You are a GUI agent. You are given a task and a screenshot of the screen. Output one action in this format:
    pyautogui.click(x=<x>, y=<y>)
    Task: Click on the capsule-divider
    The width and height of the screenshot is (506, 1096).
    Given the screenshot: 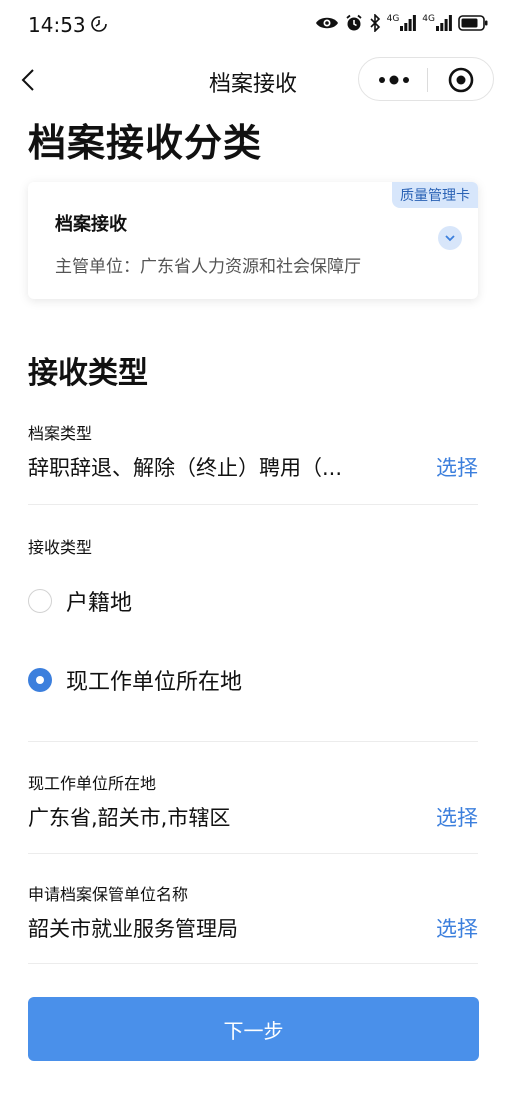 What is the action you would take?
    pyautogui.click(x=427, y=80)
    